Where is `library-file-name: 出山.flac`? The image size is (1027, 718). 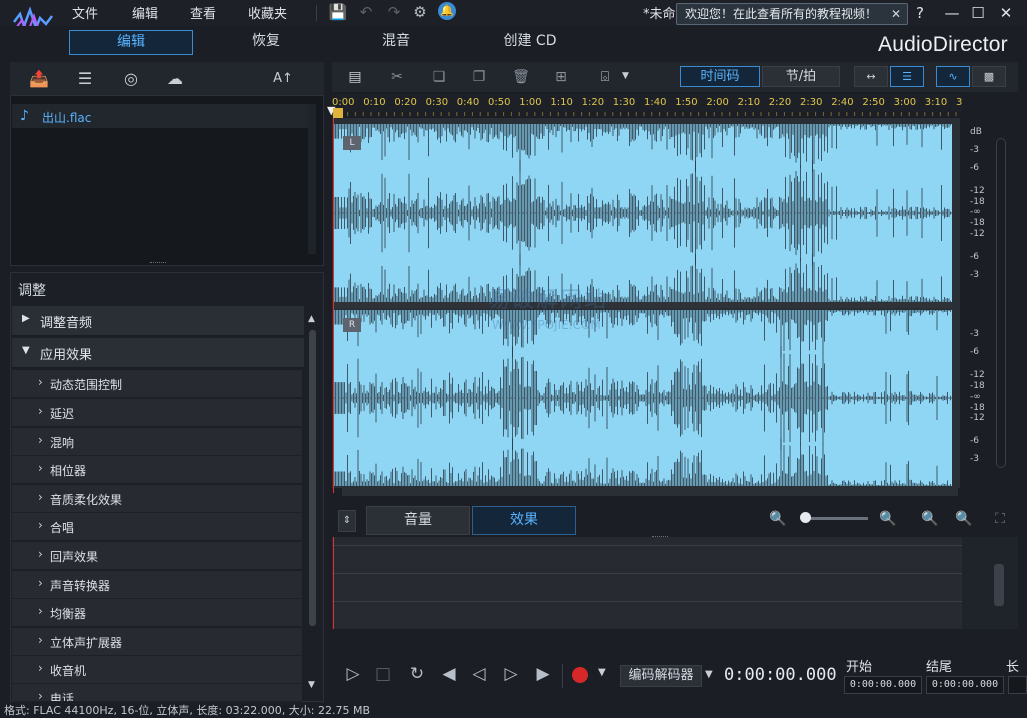 library-file-name: 出山.flac is located at coordinates (66, 117).